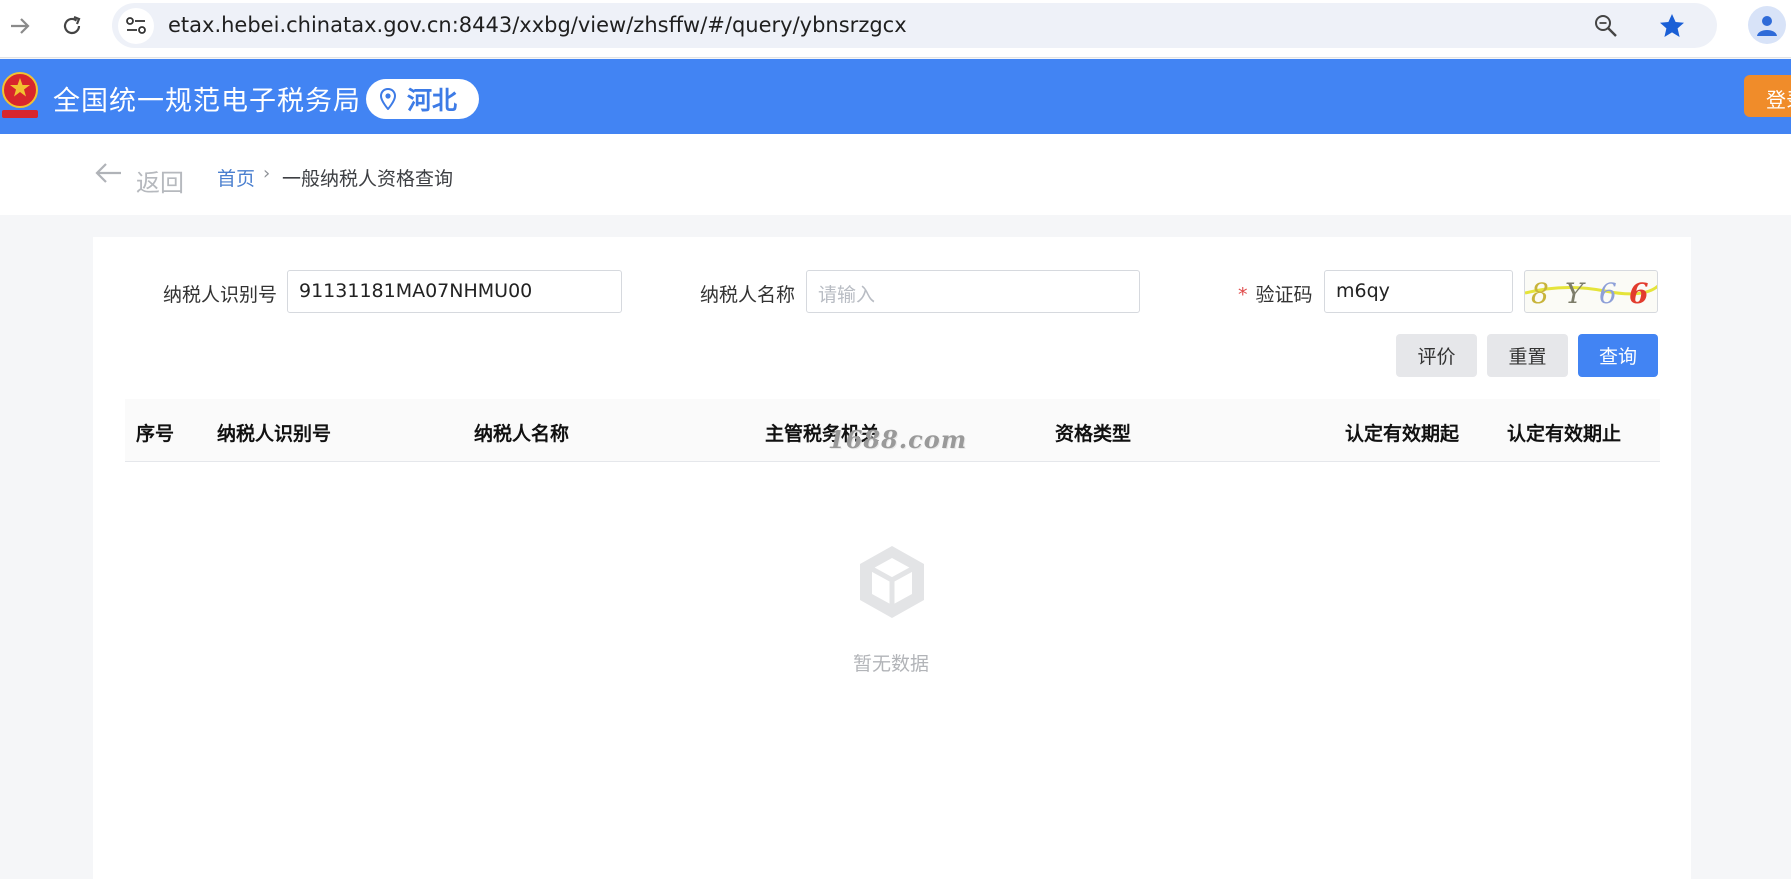 The height and width of the screenshot is (879, 1791). What do you see at coordinates (521, 432) in the screenshot?
I see `column-header: 纳税人名称` at bounding box center [521, 432].